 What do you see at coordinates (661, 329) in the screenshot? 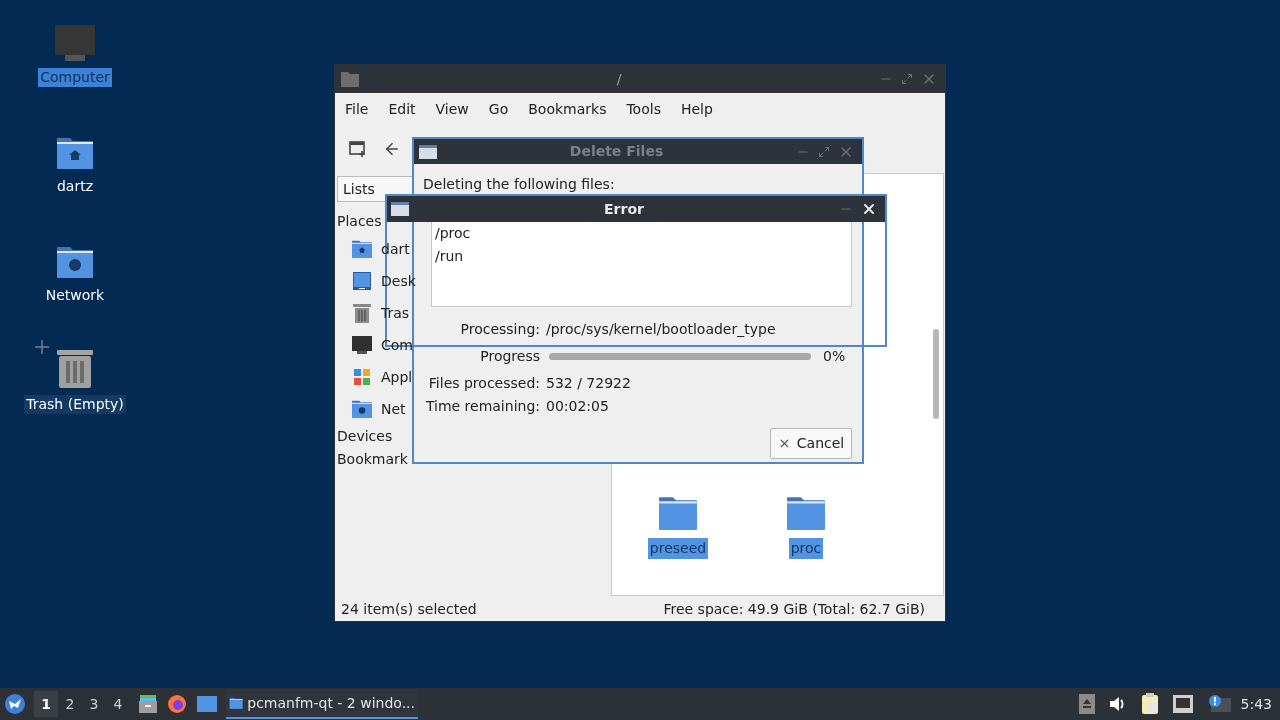
I see `processing-path: /proc/sys/kernel/bootloader_type` at bounding box center [661, 329].